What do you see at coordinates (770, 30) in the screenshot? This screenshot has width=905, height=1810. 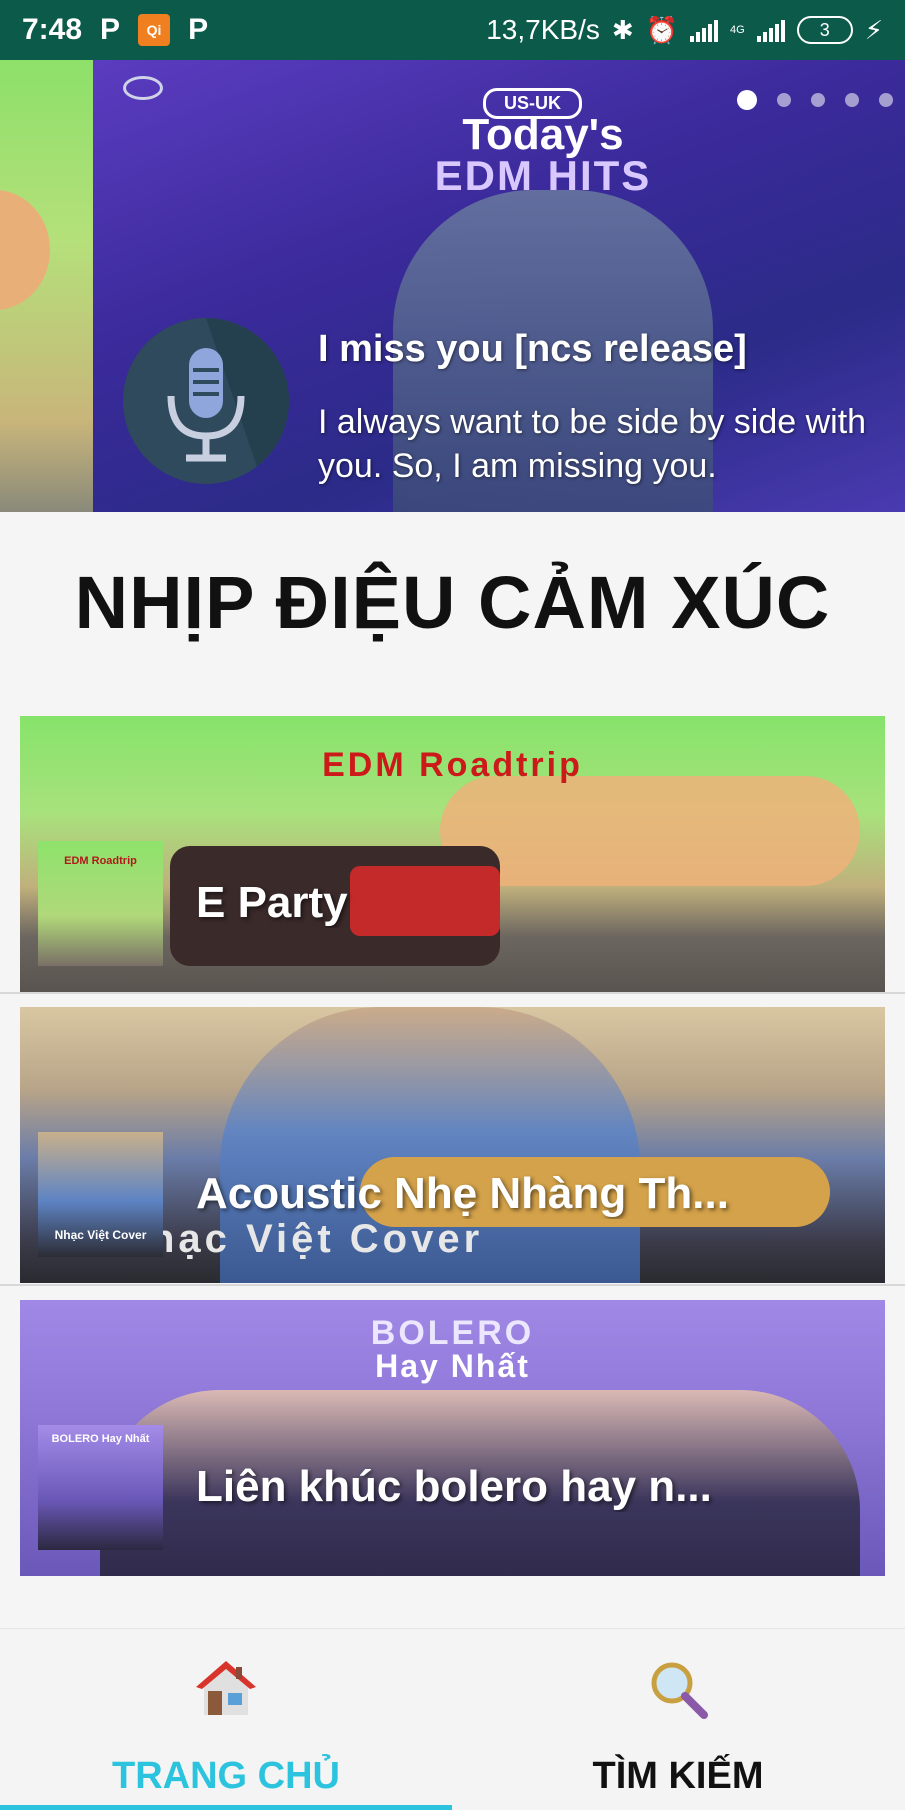 I see `cell-signal-icon` at bounding box center [770, 30].